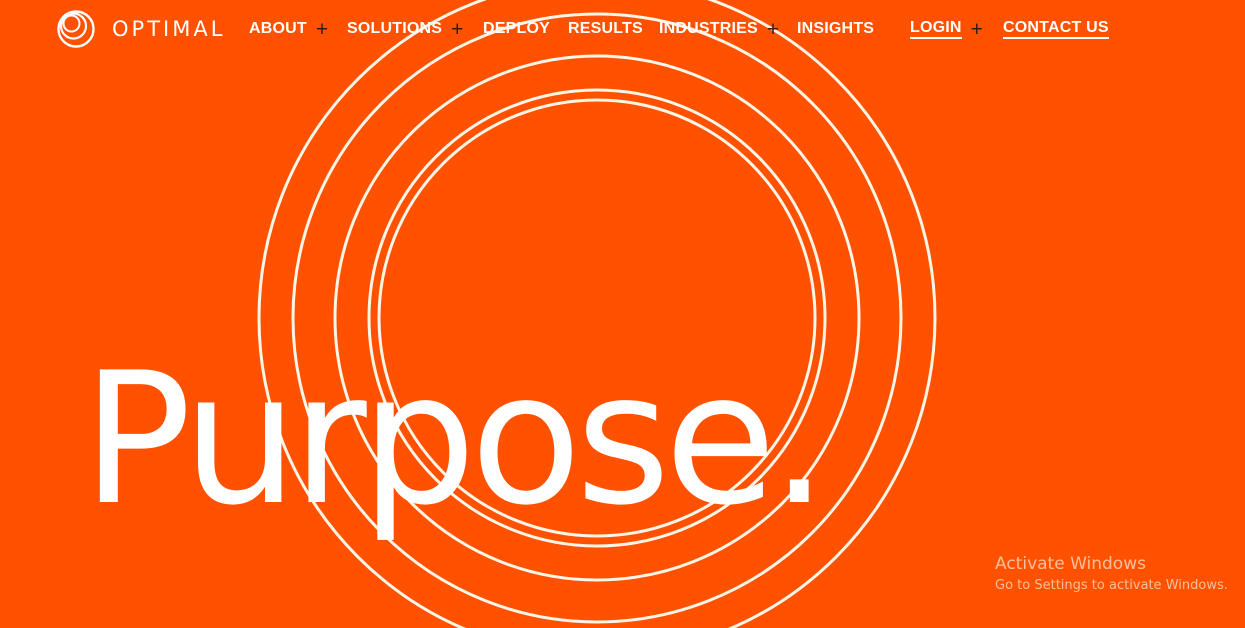 The image size is (1245, 628). I want to click on nav-item-label: INDUSTRIES, so click(708, 28).